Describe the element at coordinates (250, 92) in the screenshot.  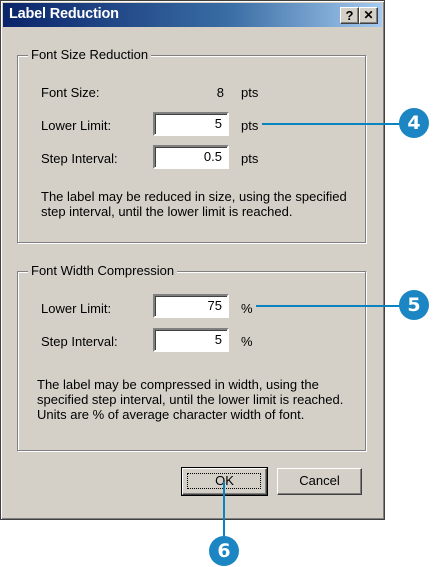
I see `font-size-unit: pts` at that location.